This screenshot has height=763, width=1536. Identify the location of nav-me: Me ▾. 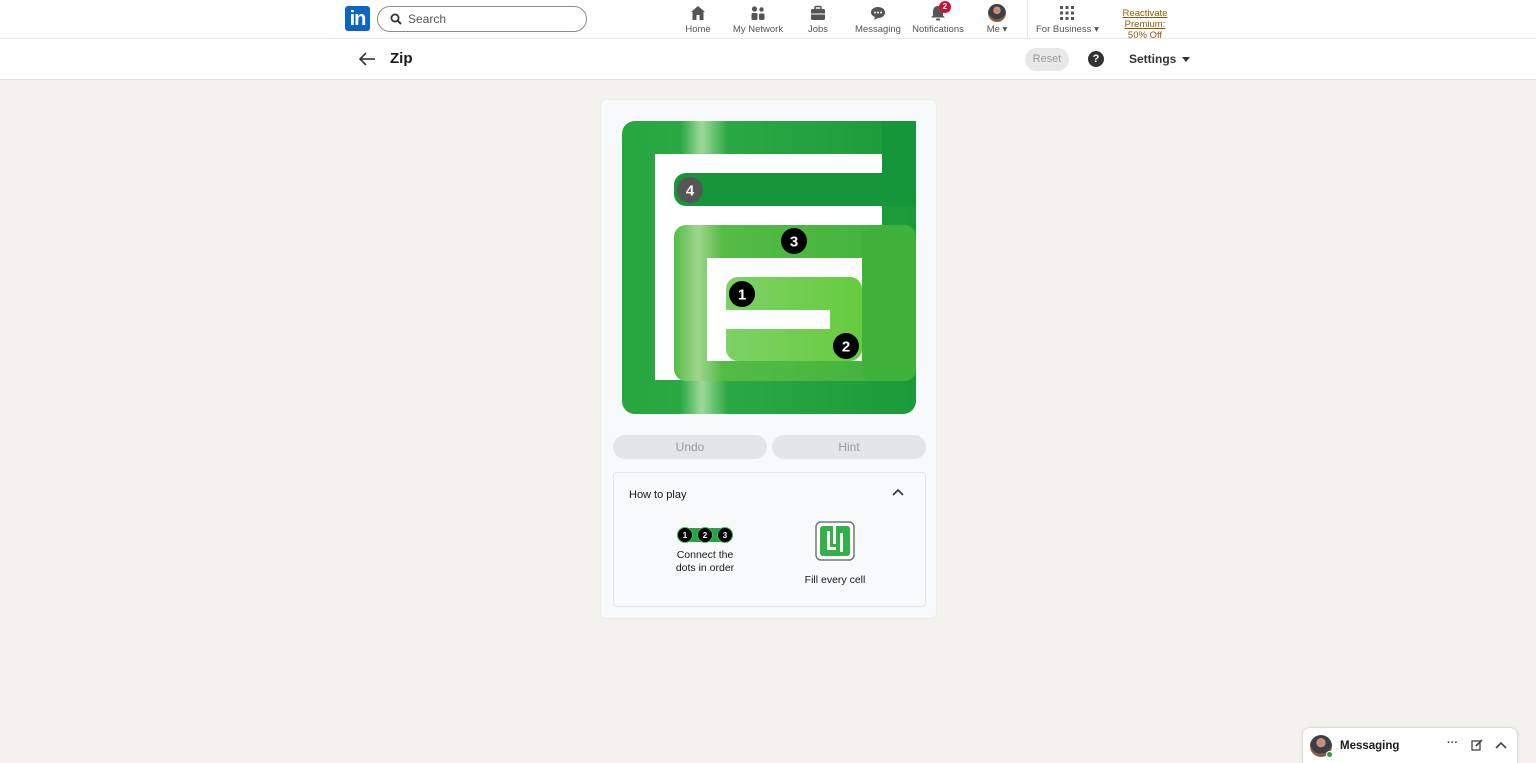
(997, 20).